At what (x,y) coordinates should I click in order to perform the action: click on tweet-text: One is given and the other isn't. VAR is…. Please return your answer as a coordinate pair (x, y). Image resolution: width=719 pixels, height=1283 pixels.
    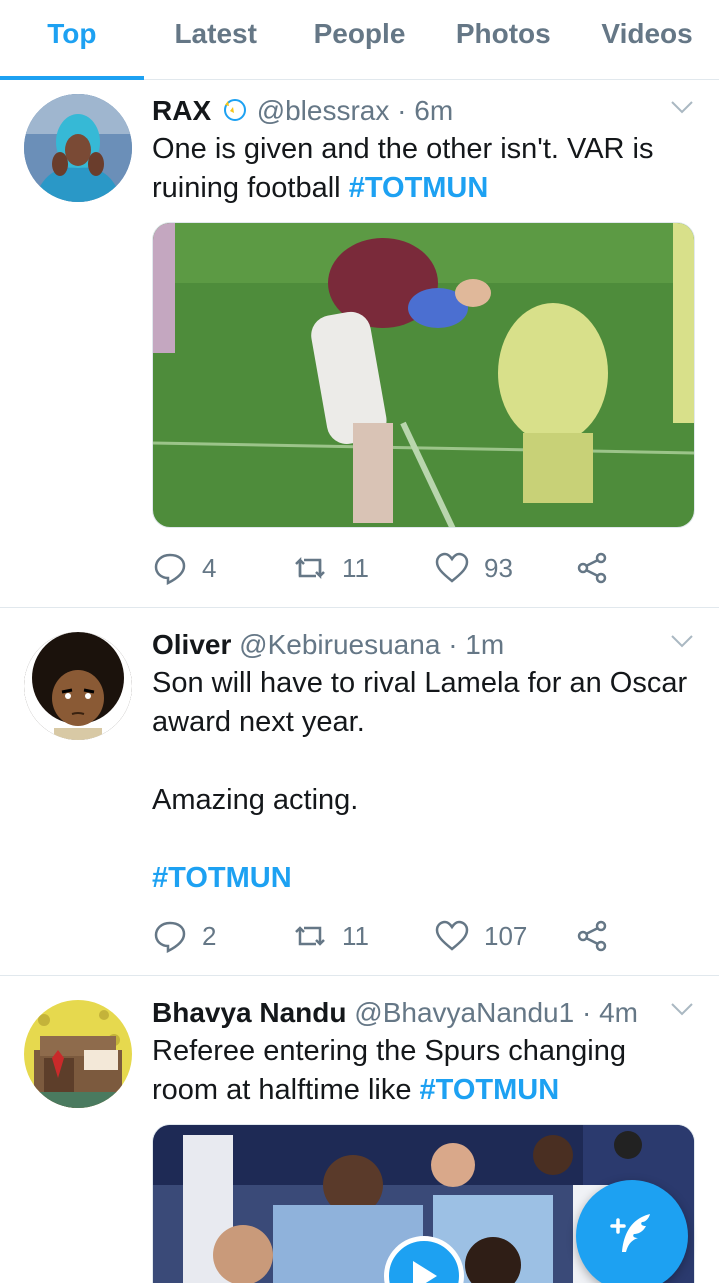
    Looking at the image, I should click on (423, 169).